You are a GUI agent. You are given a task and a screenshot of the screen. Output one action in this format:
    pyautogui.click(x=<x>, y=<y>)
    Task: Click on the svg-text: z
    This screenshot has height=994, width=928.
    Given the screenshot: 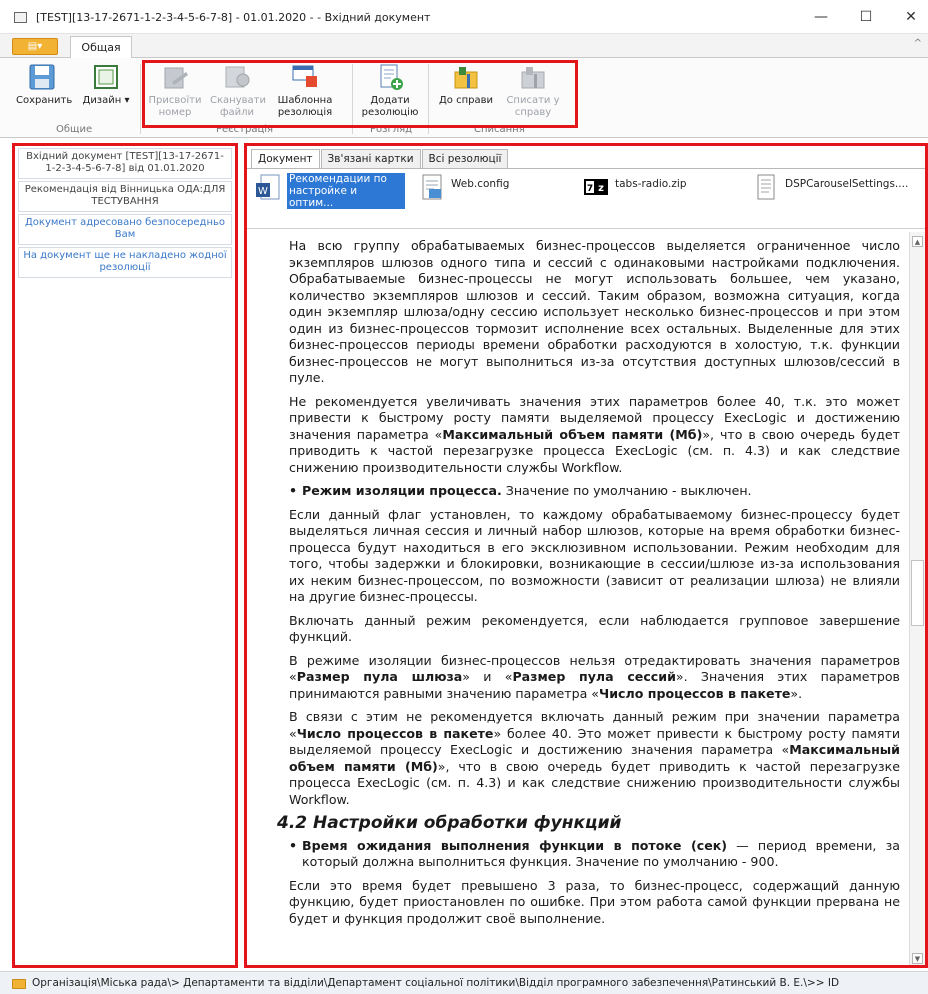 What is the action you would take?
    pyautogui.click(x=601, y=188)
    